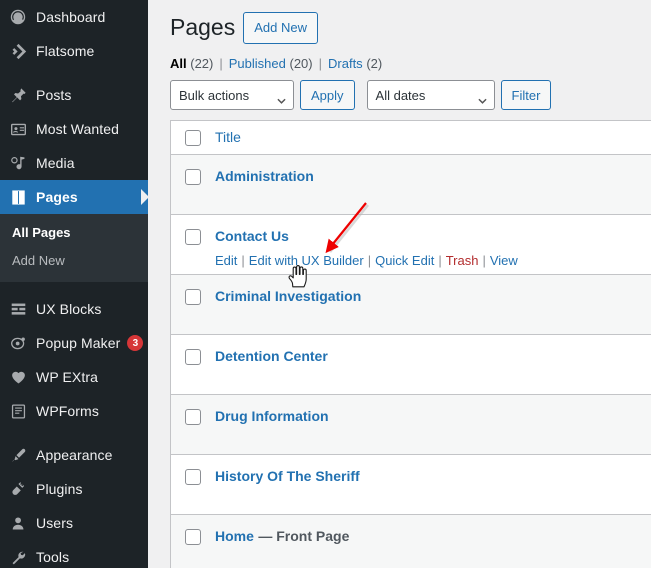  I want to click on sidebar-item-label: WPForms, so click(67, 411).